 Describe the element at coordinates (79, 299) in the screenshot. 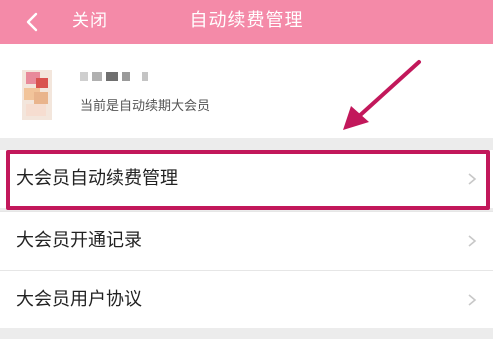

I see `menu-item-label: 大会员用户协议` at that location.